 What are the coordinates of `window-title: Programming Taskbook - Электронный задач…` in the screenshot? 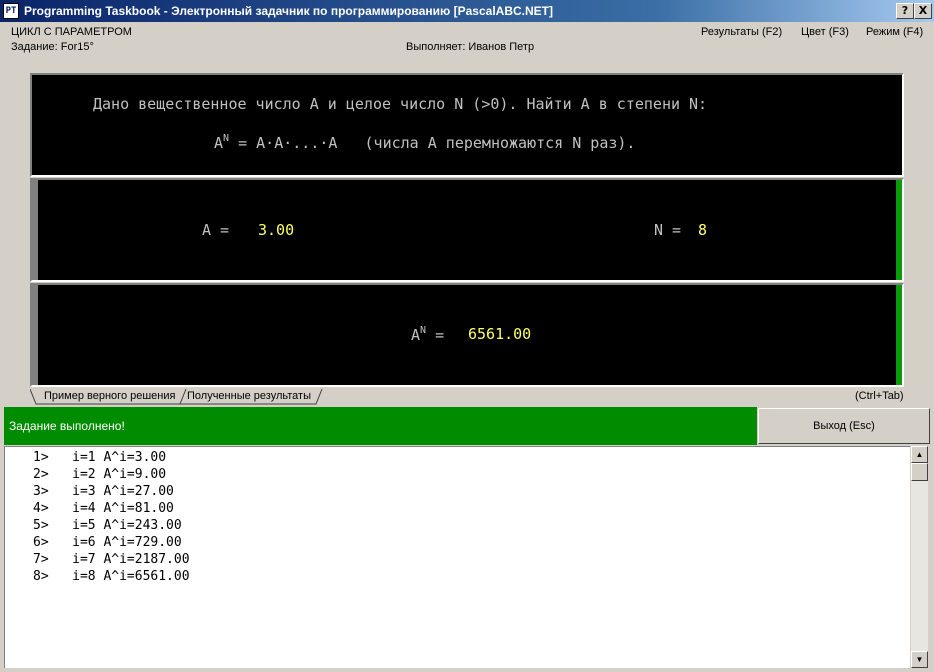 It's located at (288, 11).